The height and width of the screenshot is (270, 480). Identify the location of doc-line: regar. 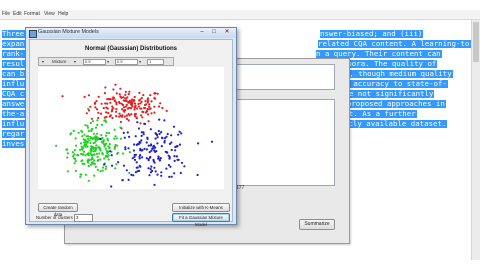
(14, 133).